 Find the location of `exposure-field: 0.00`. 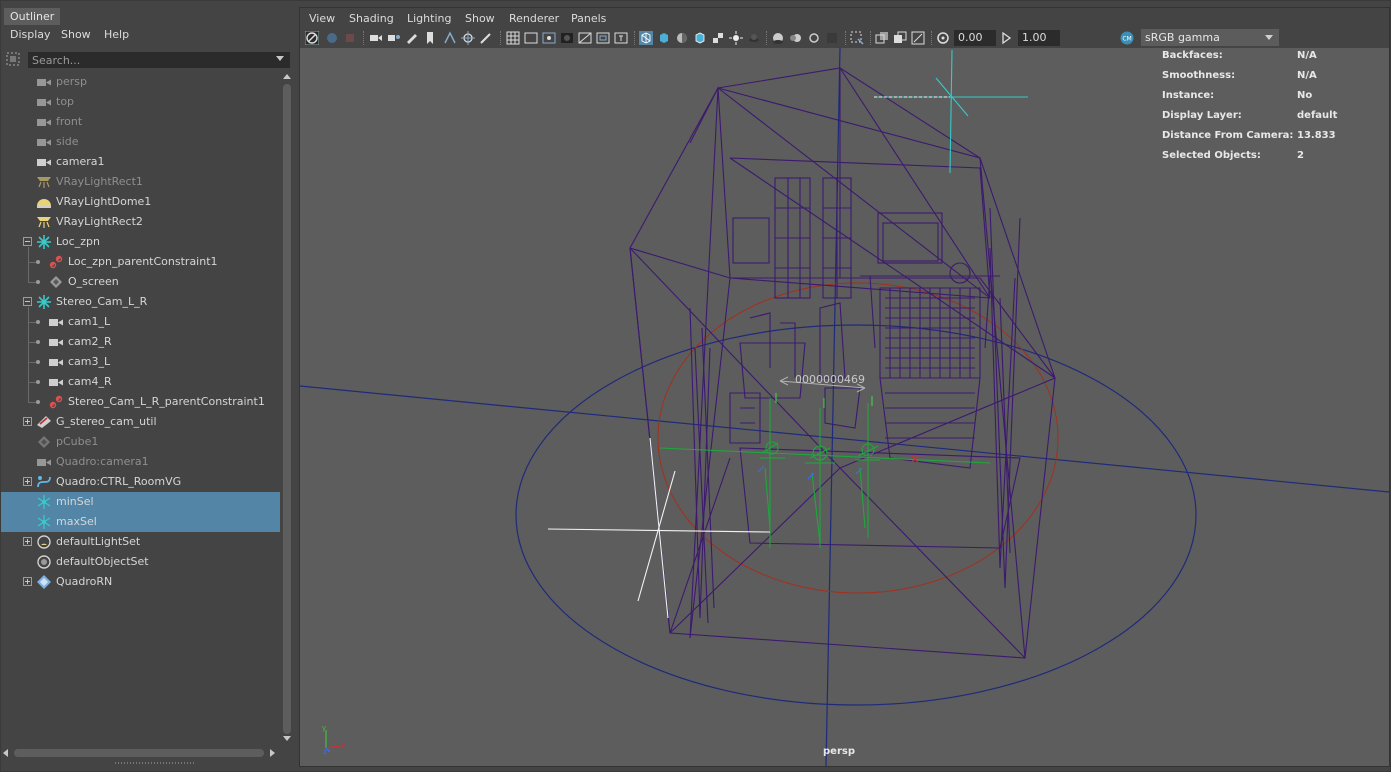

exposure-field: 0.00 is located at coordinates (975, 38).